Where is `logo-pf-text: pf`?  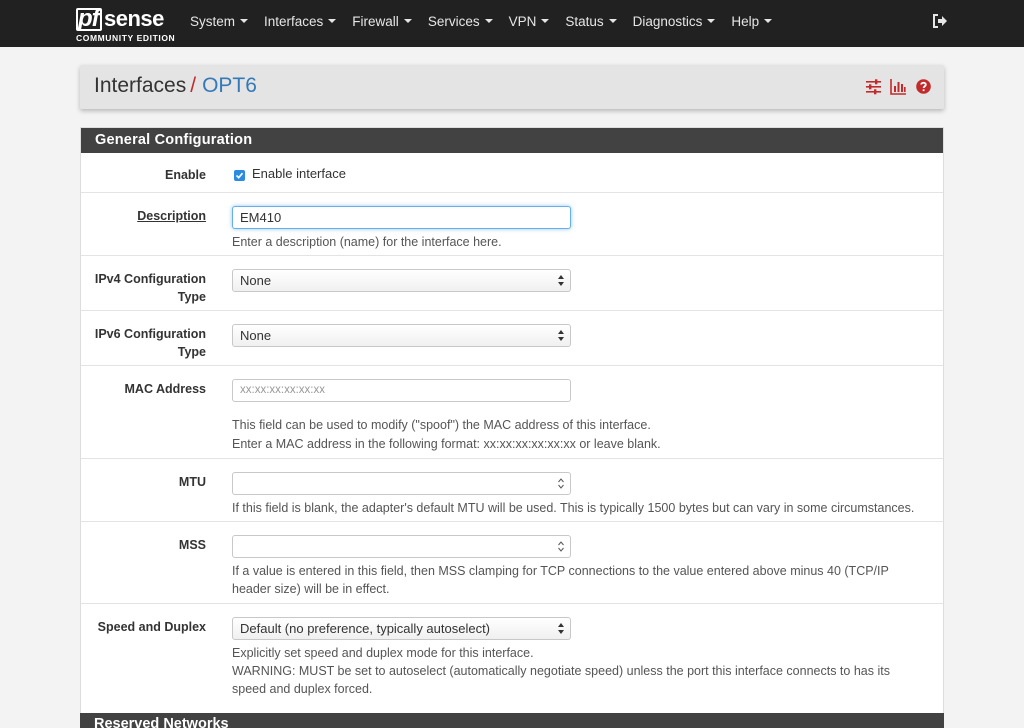
logo-pf-text: pf is located at coordinates (89, 18).